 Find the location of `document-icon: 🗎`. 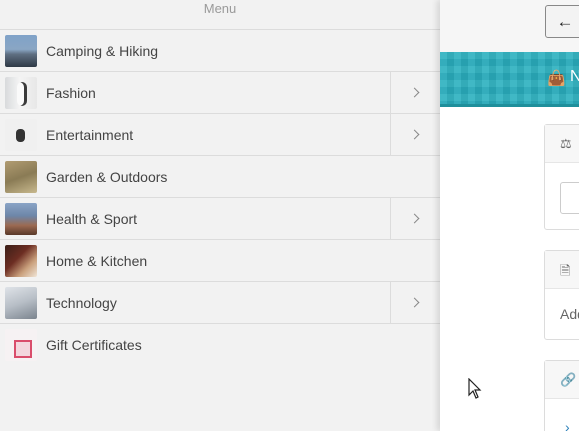

document-icon: 🗎 is located at coordinates (565, 270).